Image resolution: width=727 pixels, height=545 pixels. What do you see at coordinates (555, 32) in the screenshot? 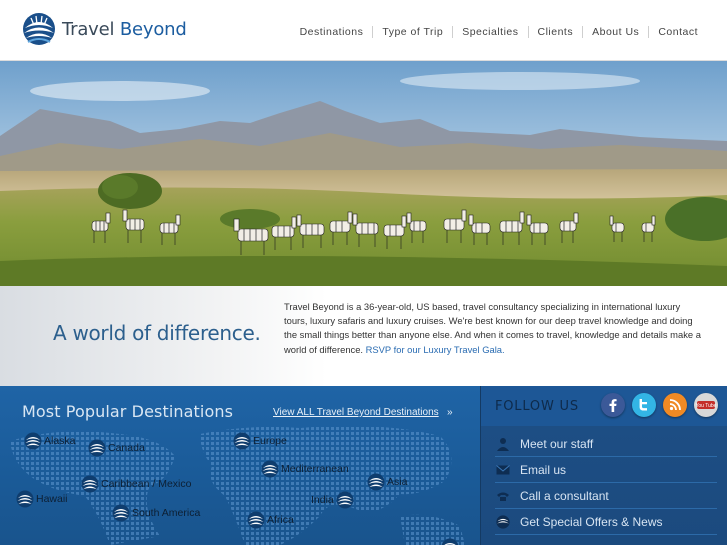
I see `nav-clients: Clients` at bounding box center [555, 32].